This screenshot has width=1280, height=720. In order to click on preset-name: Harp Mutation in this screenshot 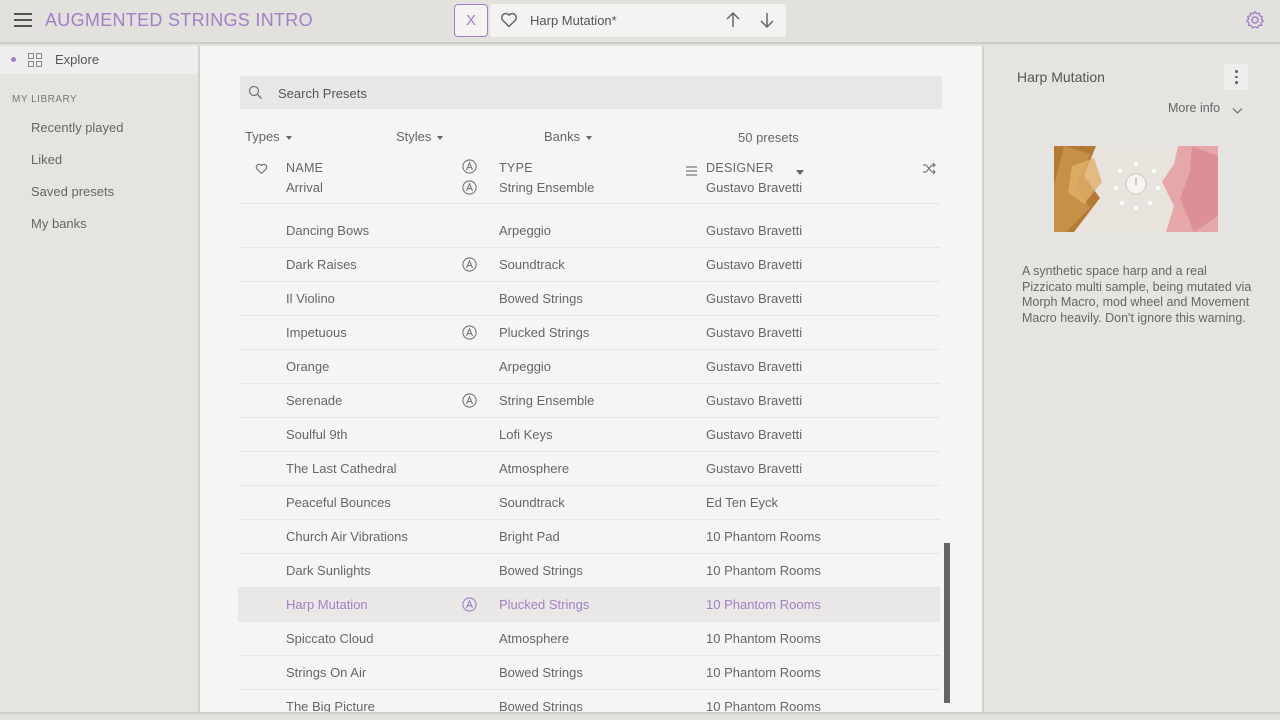, I will do `click(327, 604)`.